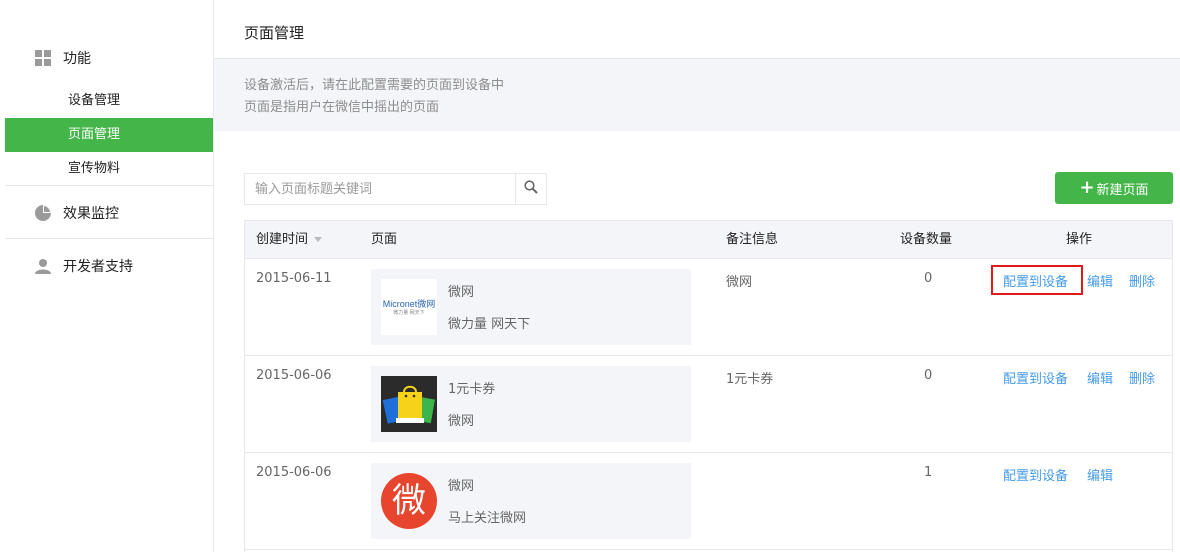 The width and height of the screenshot is (1180, 552). I want to click on nav-head-label: 开发者支持, so click(98, 267).